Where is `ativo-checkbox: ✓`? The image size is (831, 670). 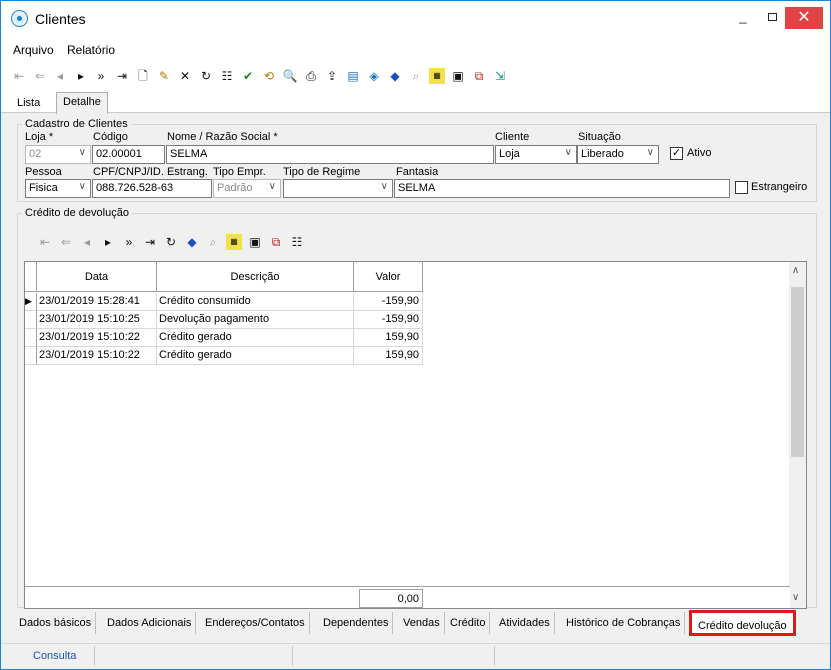
ativo-checkbox: ✓ is located at coordinates (676, 153).